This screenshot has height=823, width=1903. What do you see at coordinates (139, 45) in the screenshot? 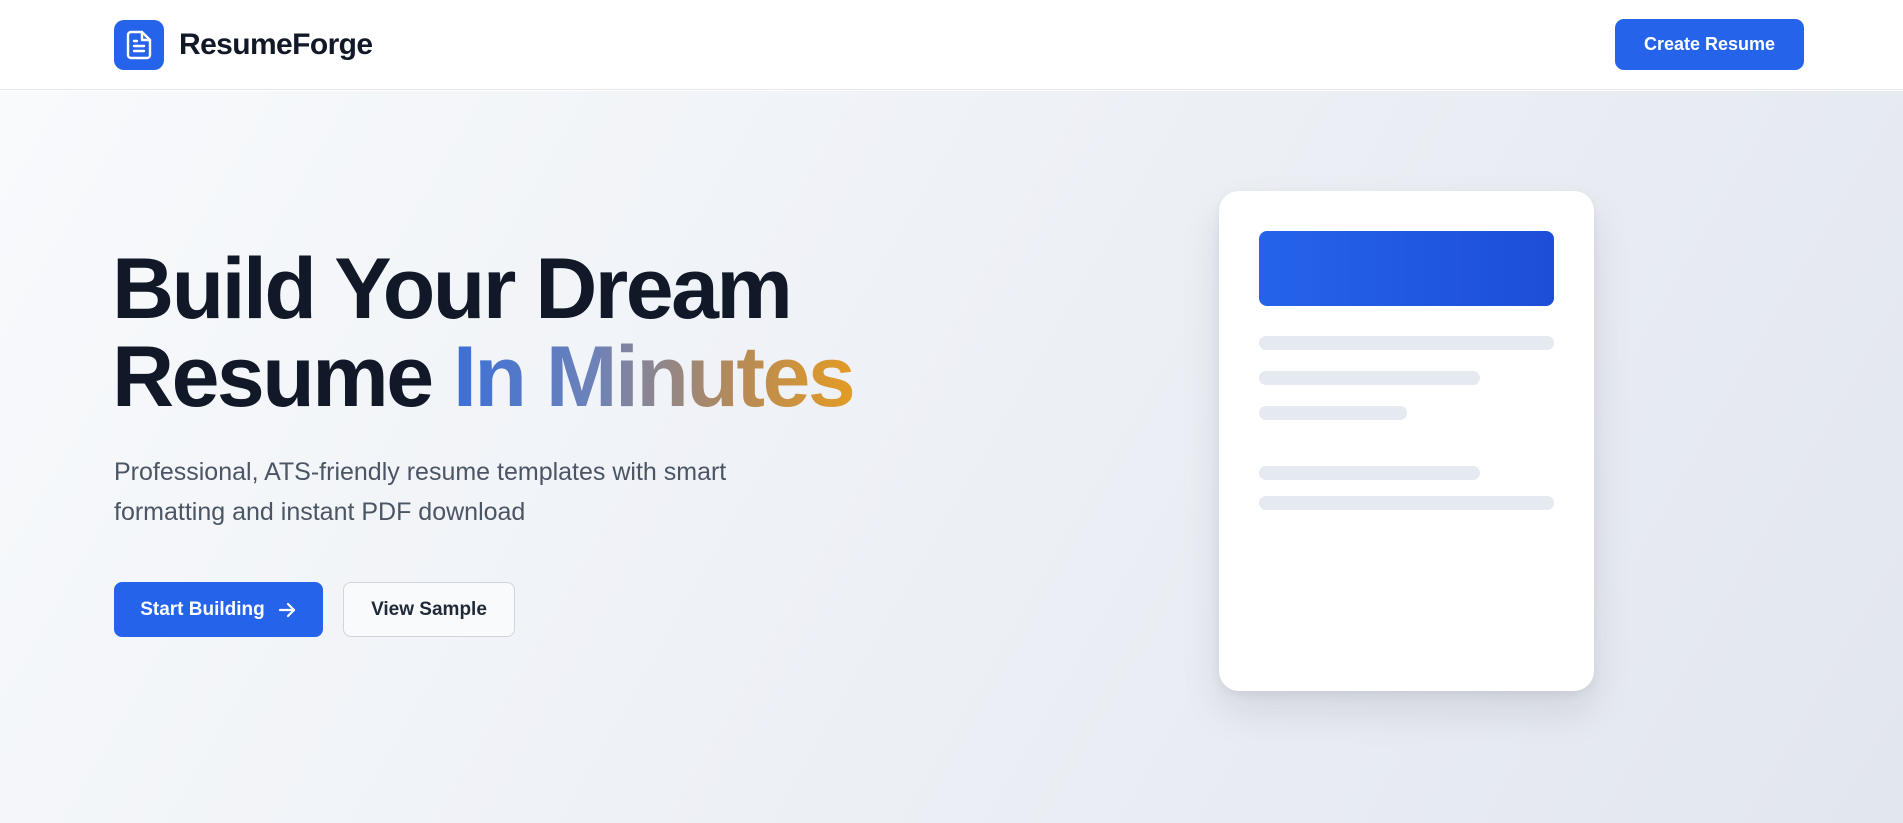
I see `document-icon` at bounding box center [139, 45].